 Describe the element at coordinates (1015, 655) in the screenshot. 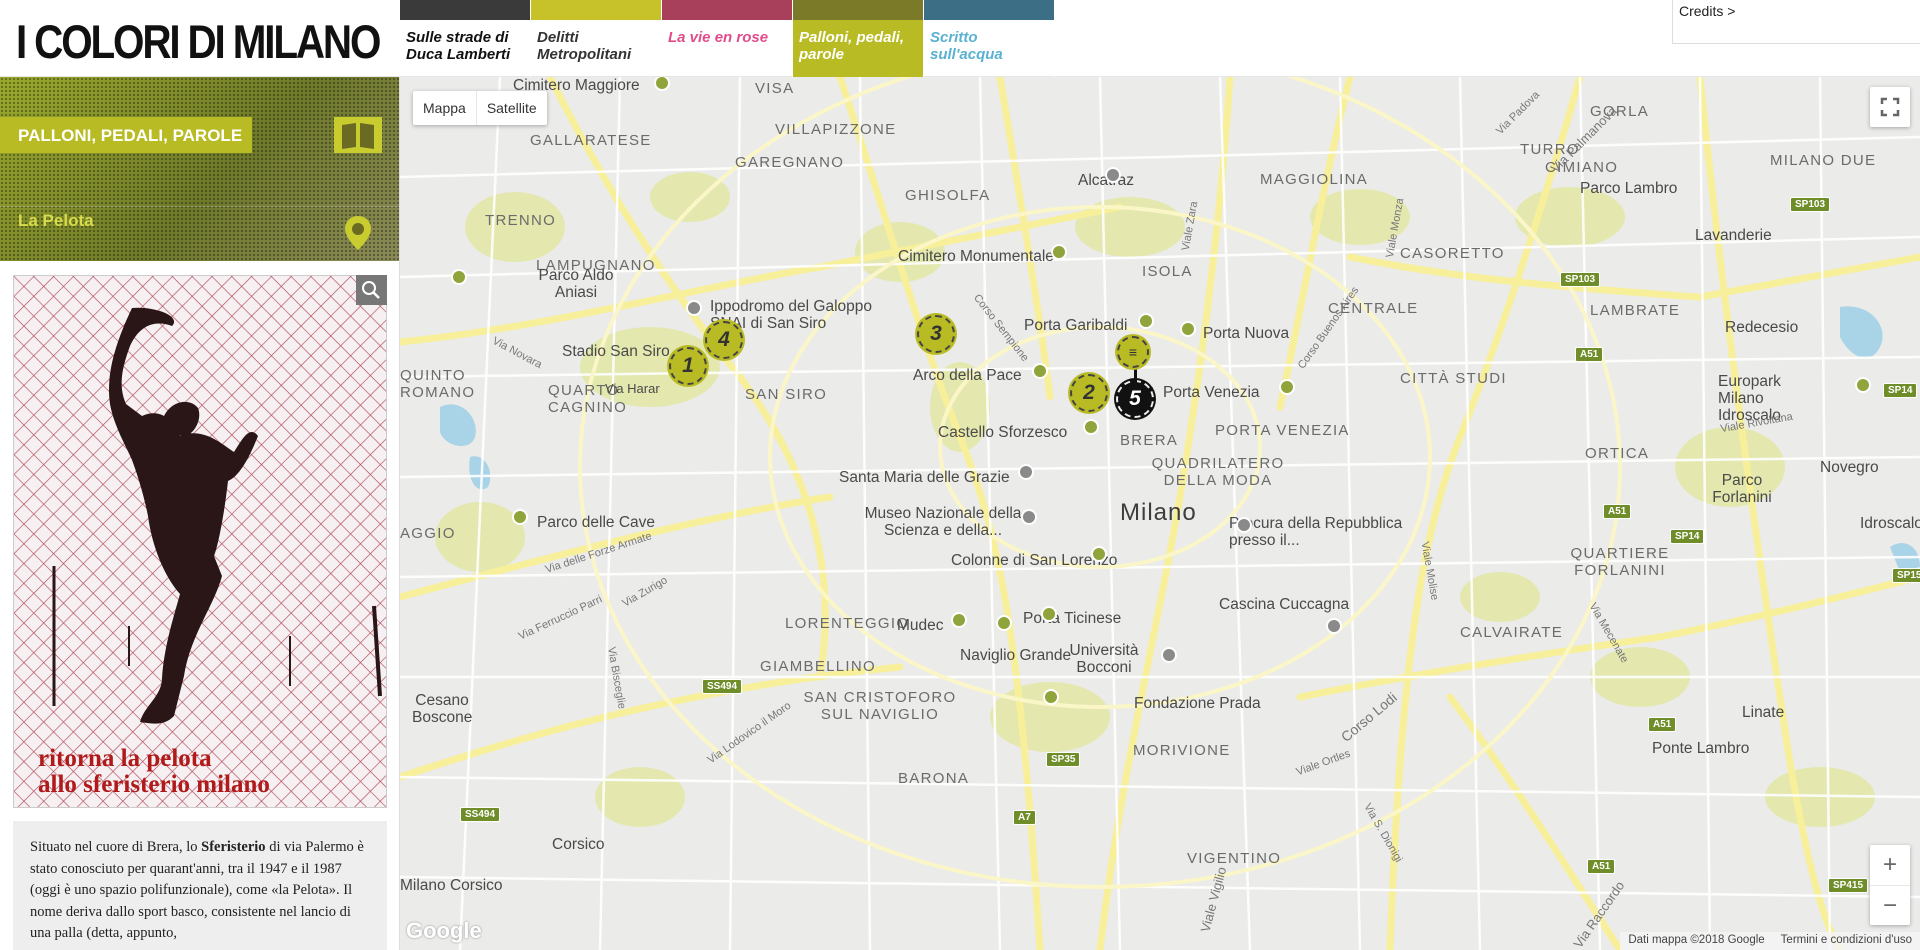

I see `poi-label: Naviglio Grande` at that location.